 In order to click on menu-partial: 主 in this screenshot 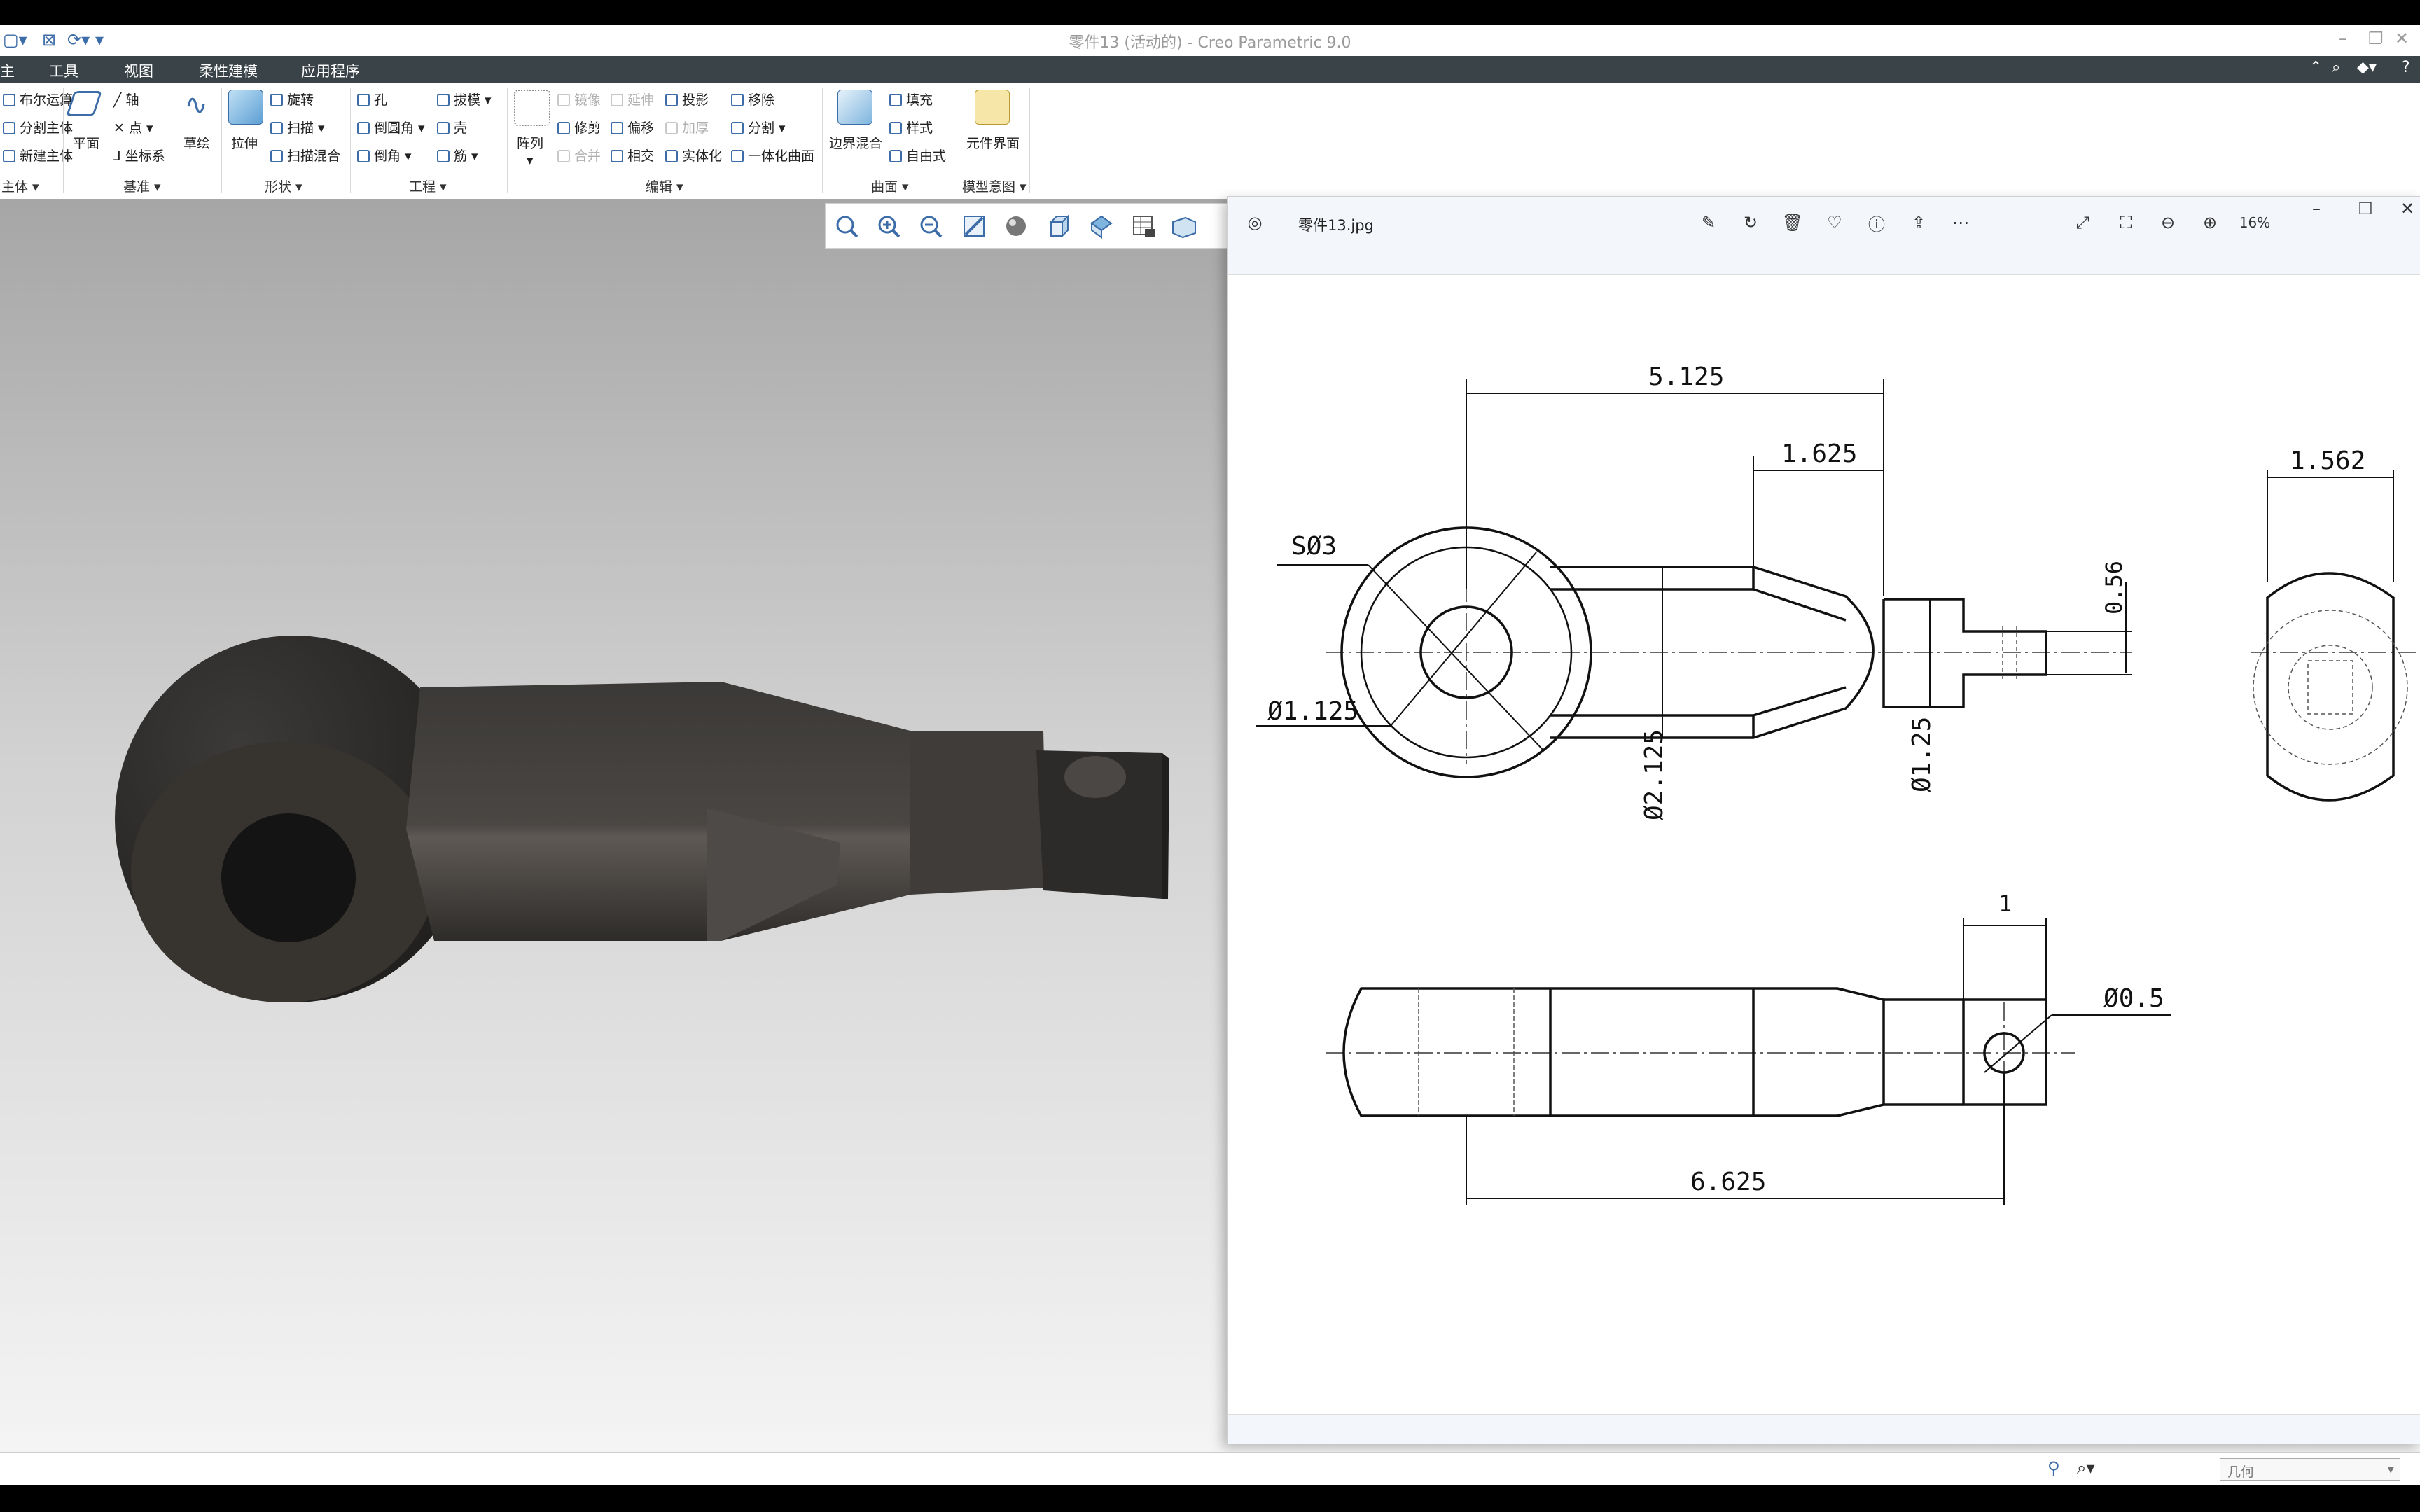, I will do `click(7, 70)`.